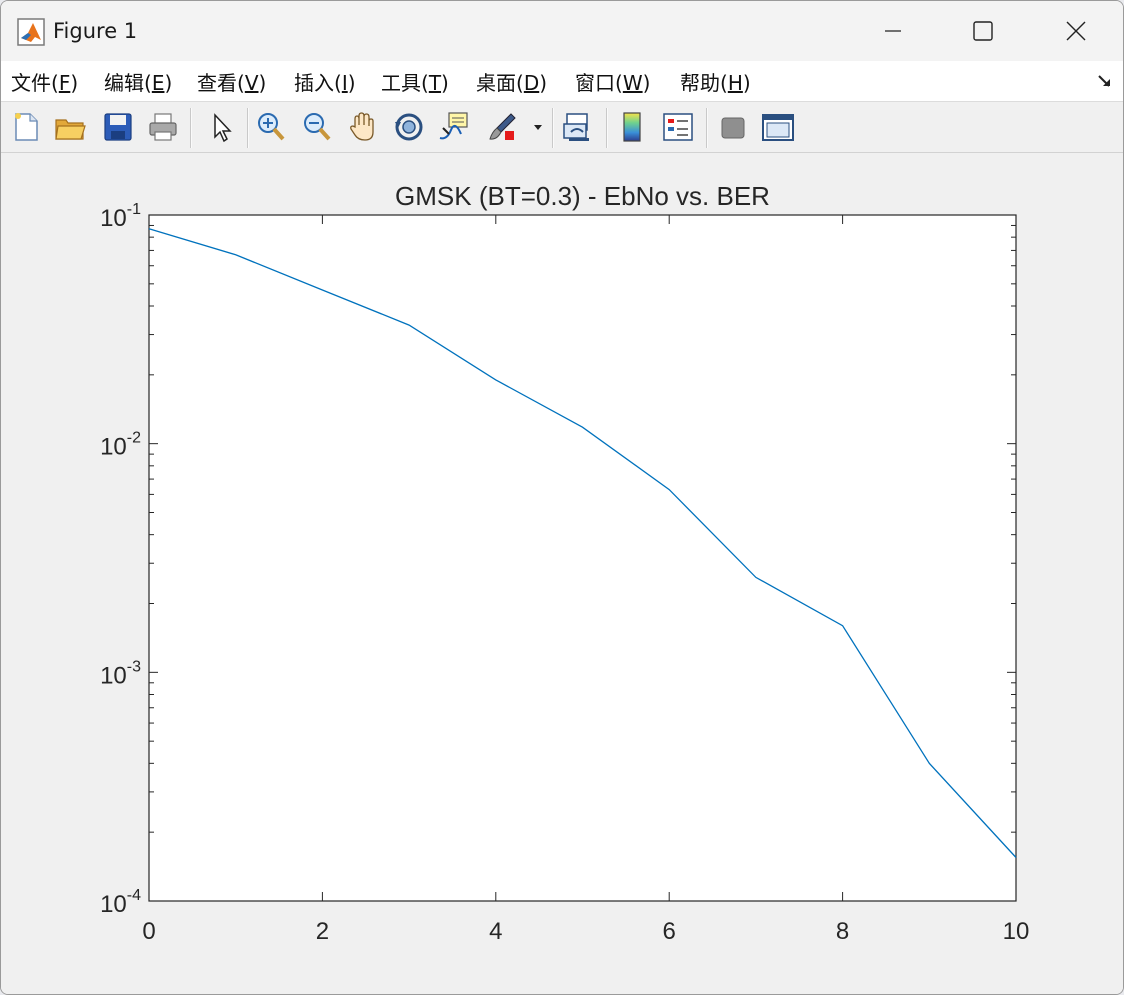  I want to click on maximize-icon, so click(983, 31).